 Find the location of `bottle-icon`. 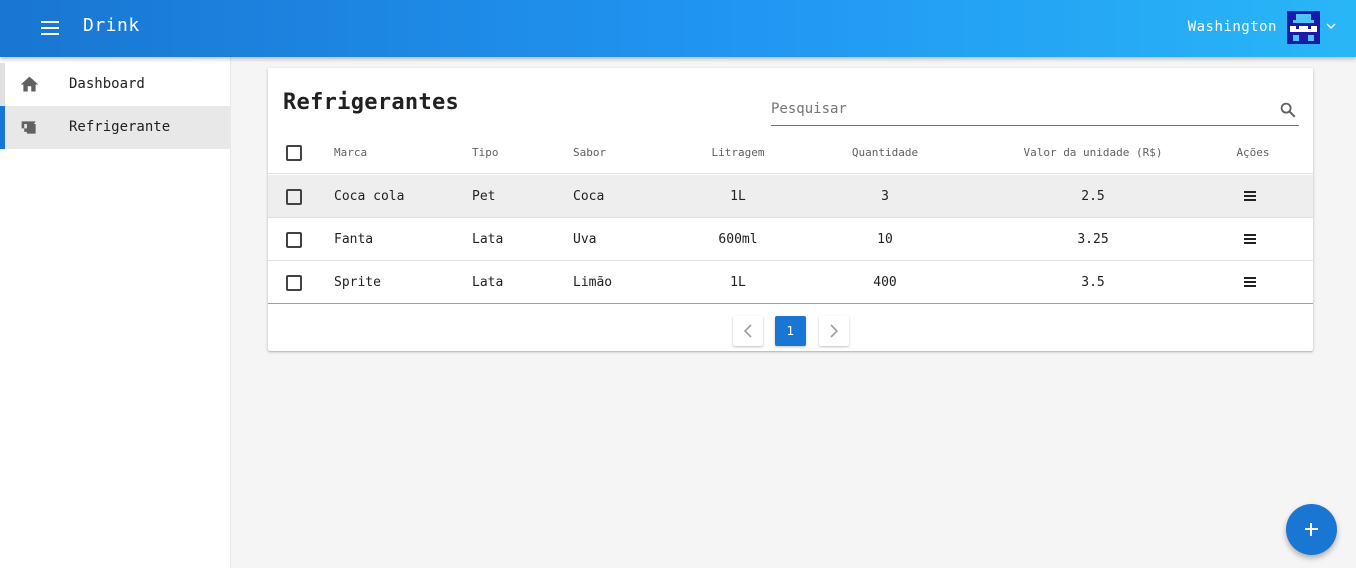

bottle-icon is located at coordinates (29, 127).